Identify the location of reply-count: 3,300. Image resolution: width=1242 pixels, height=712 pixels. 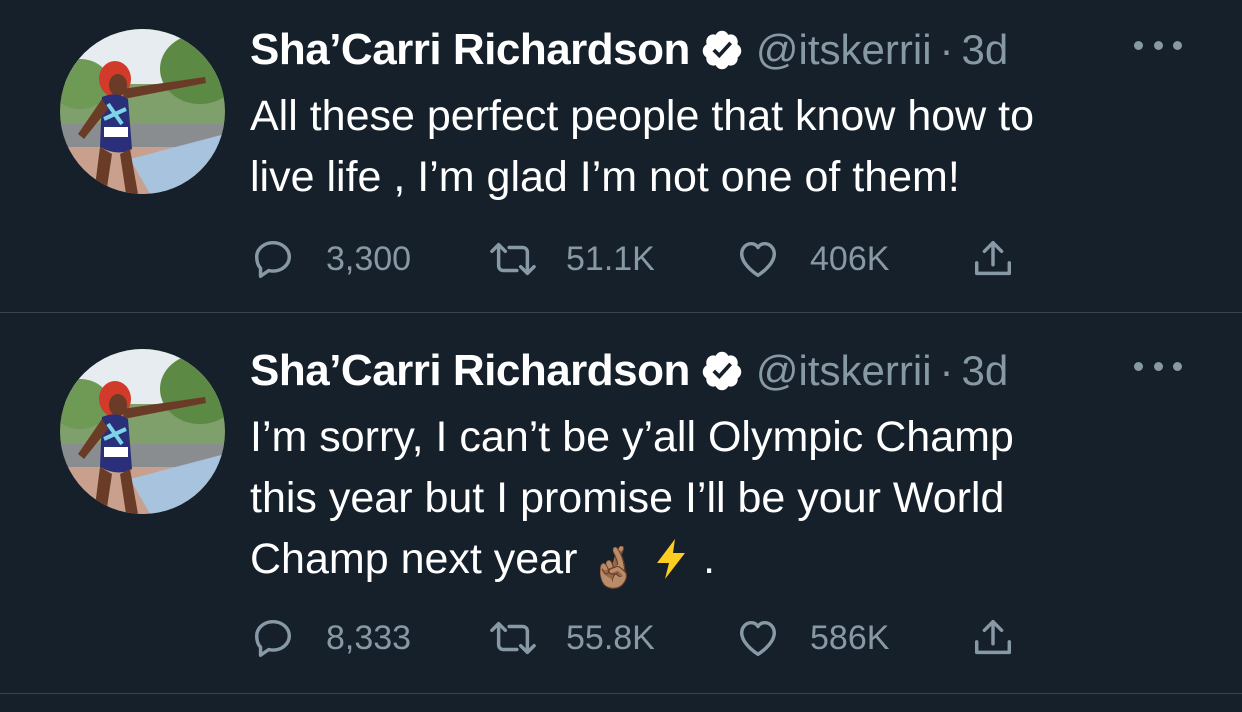
(369, 258).